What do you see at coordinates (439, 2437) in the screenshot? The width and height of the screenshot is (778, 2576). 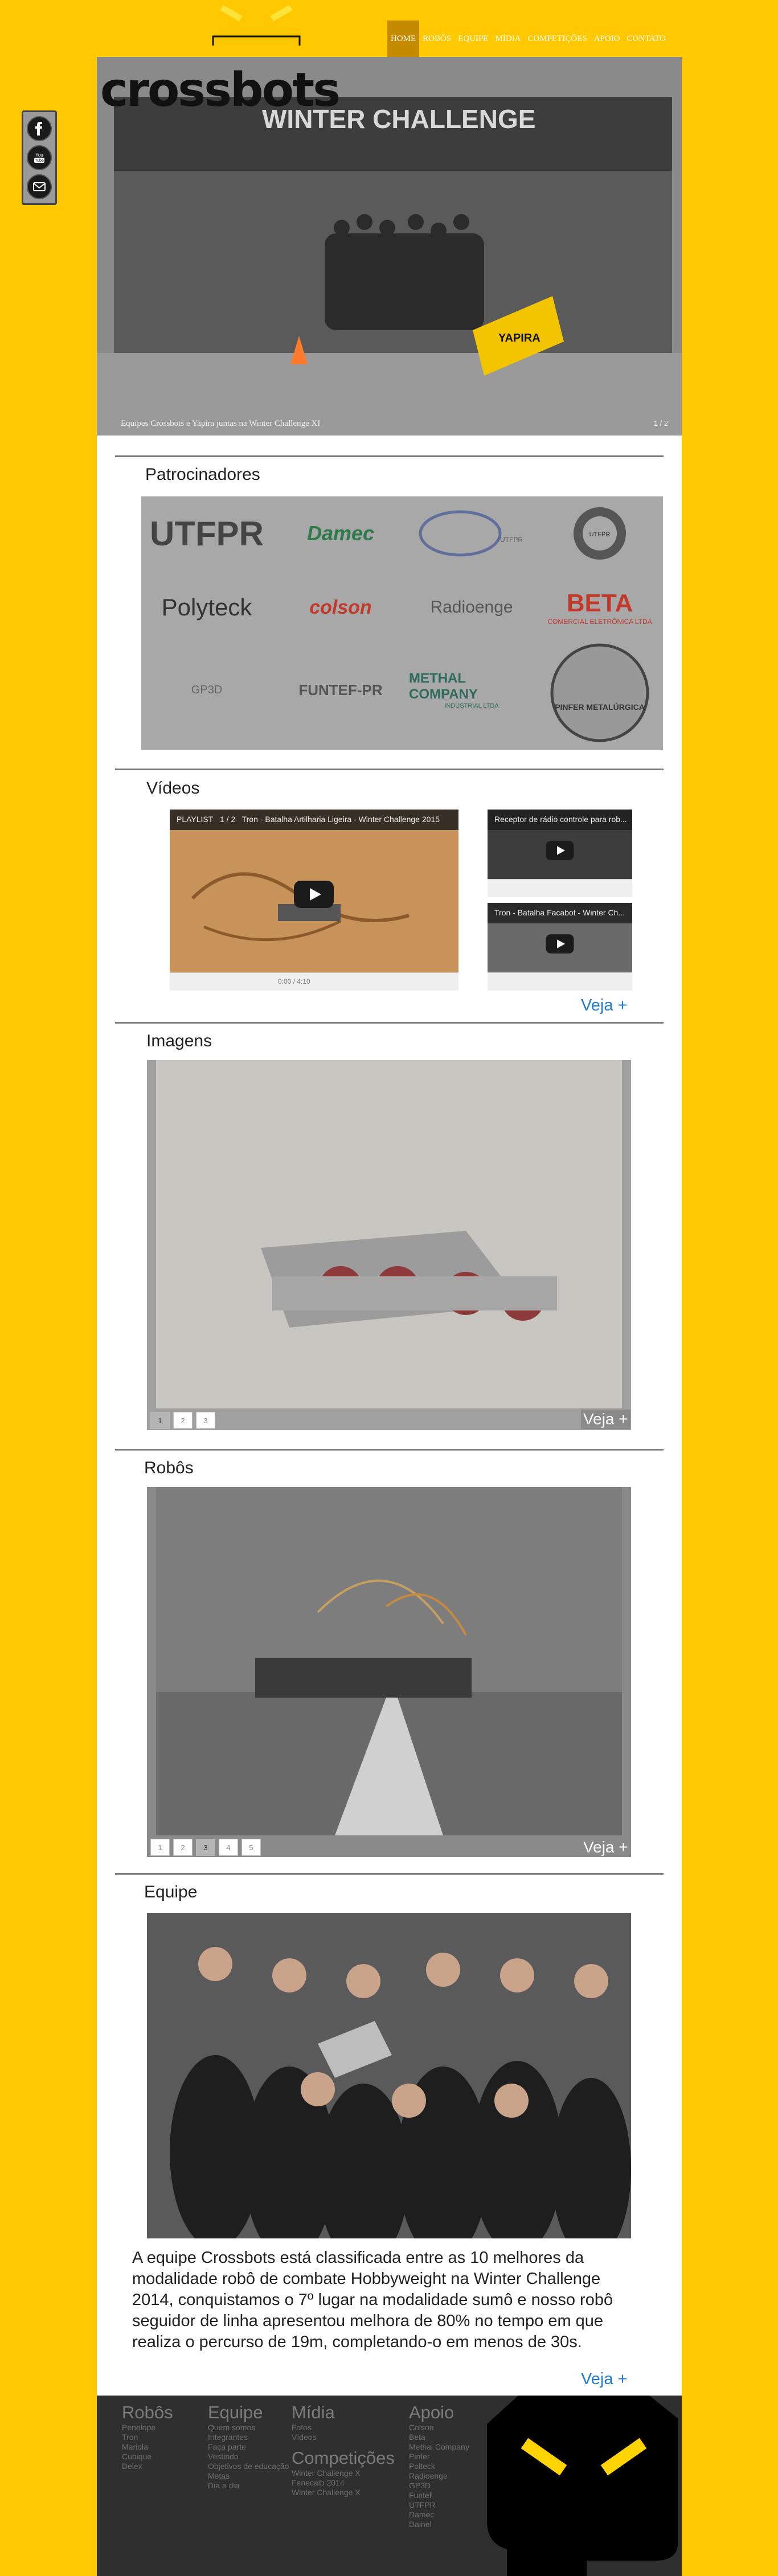 I see `footer-link: Beta` at bounding box center [439, 2437].